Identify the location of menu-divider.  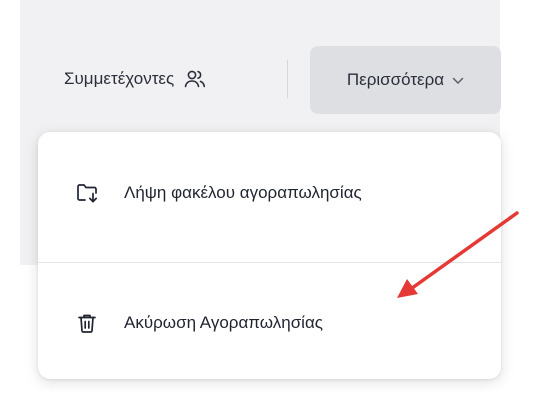
(269, 262).